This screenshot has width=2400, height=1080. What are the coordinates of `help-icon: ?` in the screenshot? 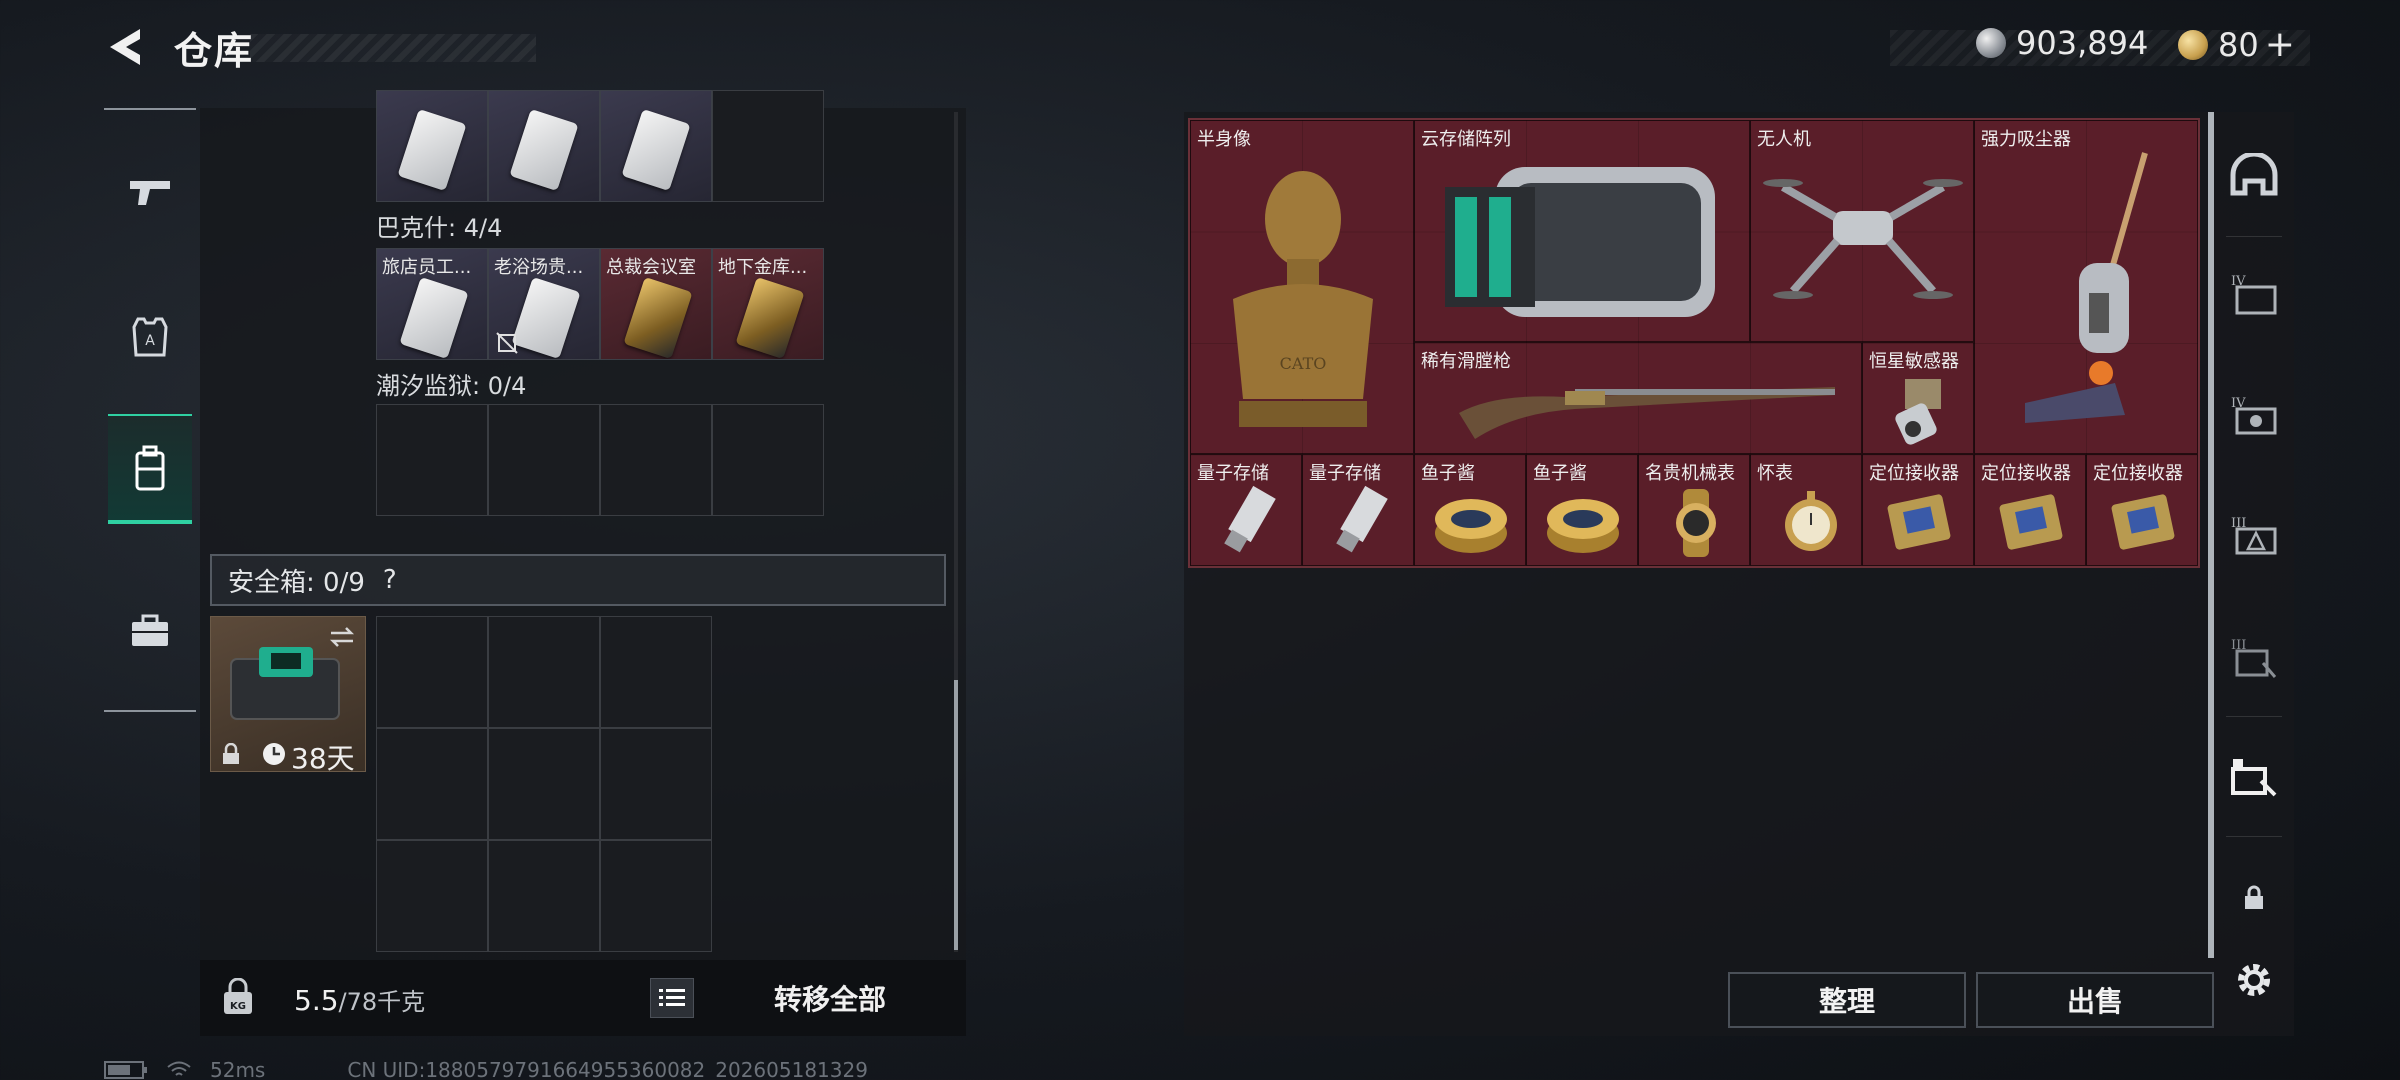 It's located at (390, 580).